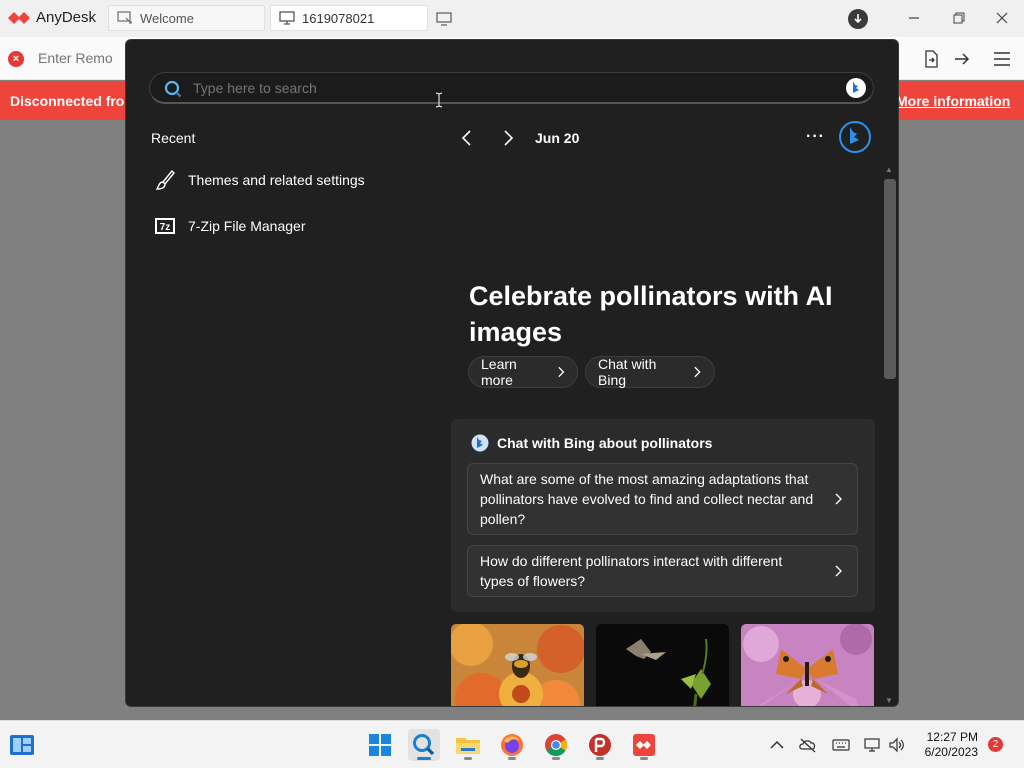 The height and width of the screenshot is (768, 1024). Describe the element at coordinates (890, 279) in the screenshot. I see `scrollbar-thumb` at that location.